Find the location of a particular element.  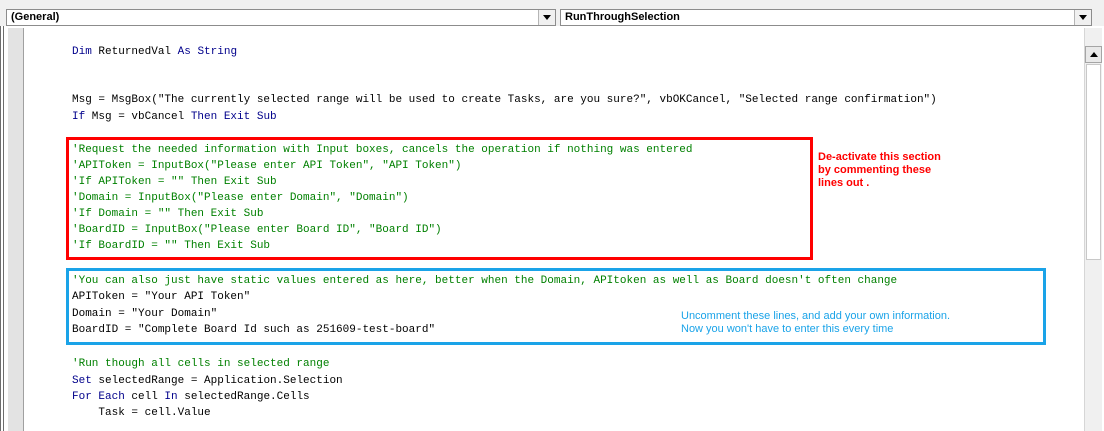

code-token: cell is located at coordinates (144, 397).